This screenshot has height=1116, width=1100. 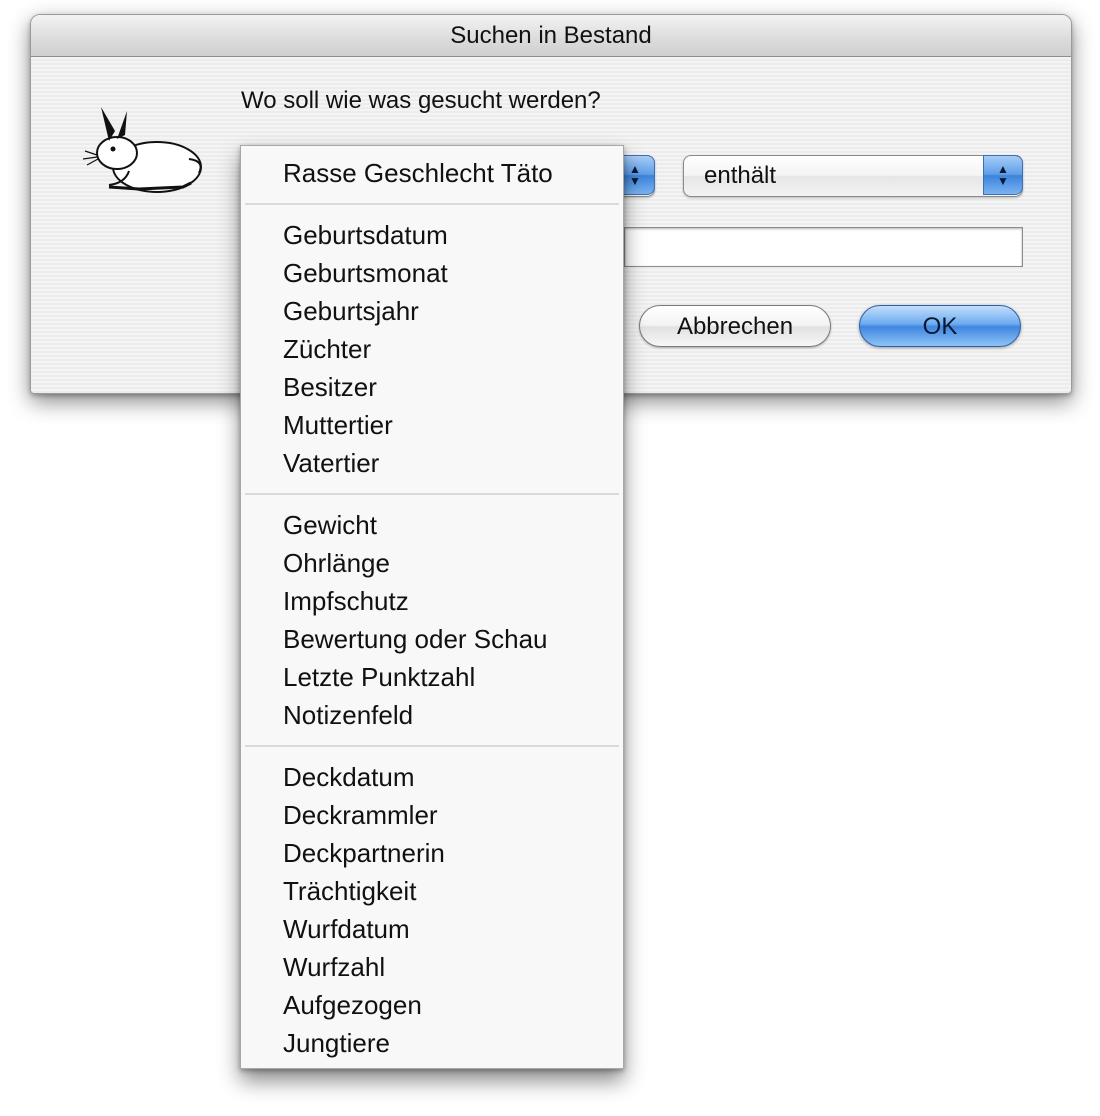 I want to click on menu-item: Wurfdatum, so click(x=346, y=929).